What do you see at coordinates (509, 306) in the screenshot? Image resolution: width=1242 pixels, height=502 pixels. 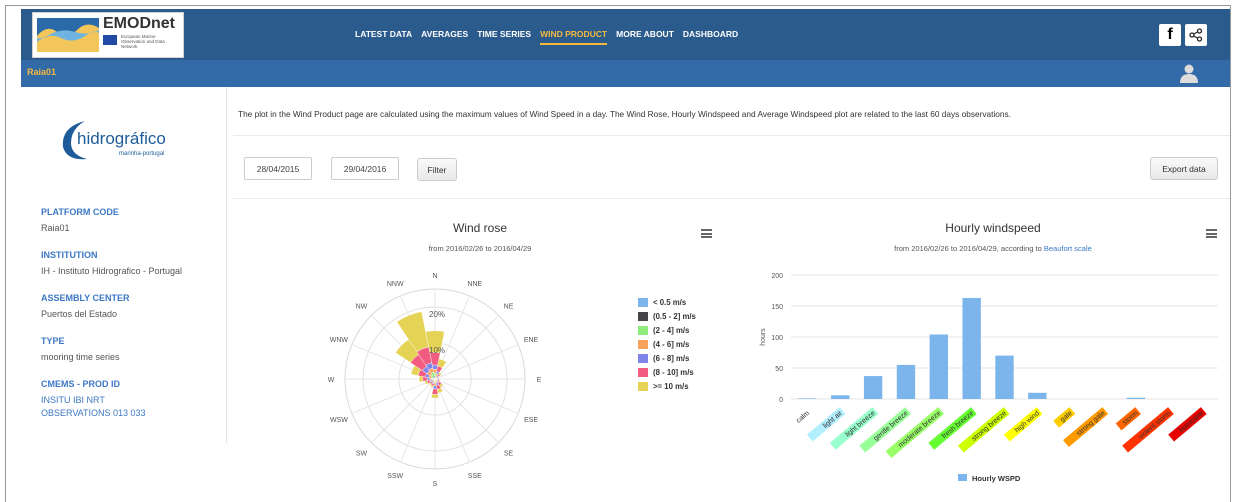 I see `windrose-direction-label: NE` at bounding box center [509, 306].